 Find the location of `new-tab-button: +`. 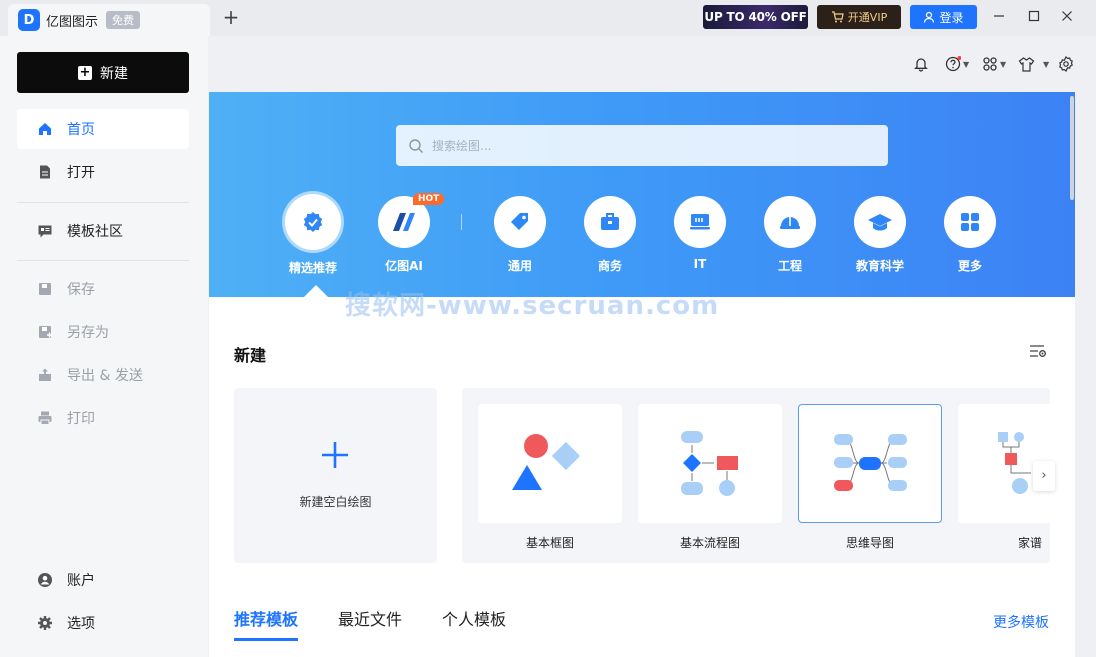

new-tab-button: + is located at coordinates (231, 17).